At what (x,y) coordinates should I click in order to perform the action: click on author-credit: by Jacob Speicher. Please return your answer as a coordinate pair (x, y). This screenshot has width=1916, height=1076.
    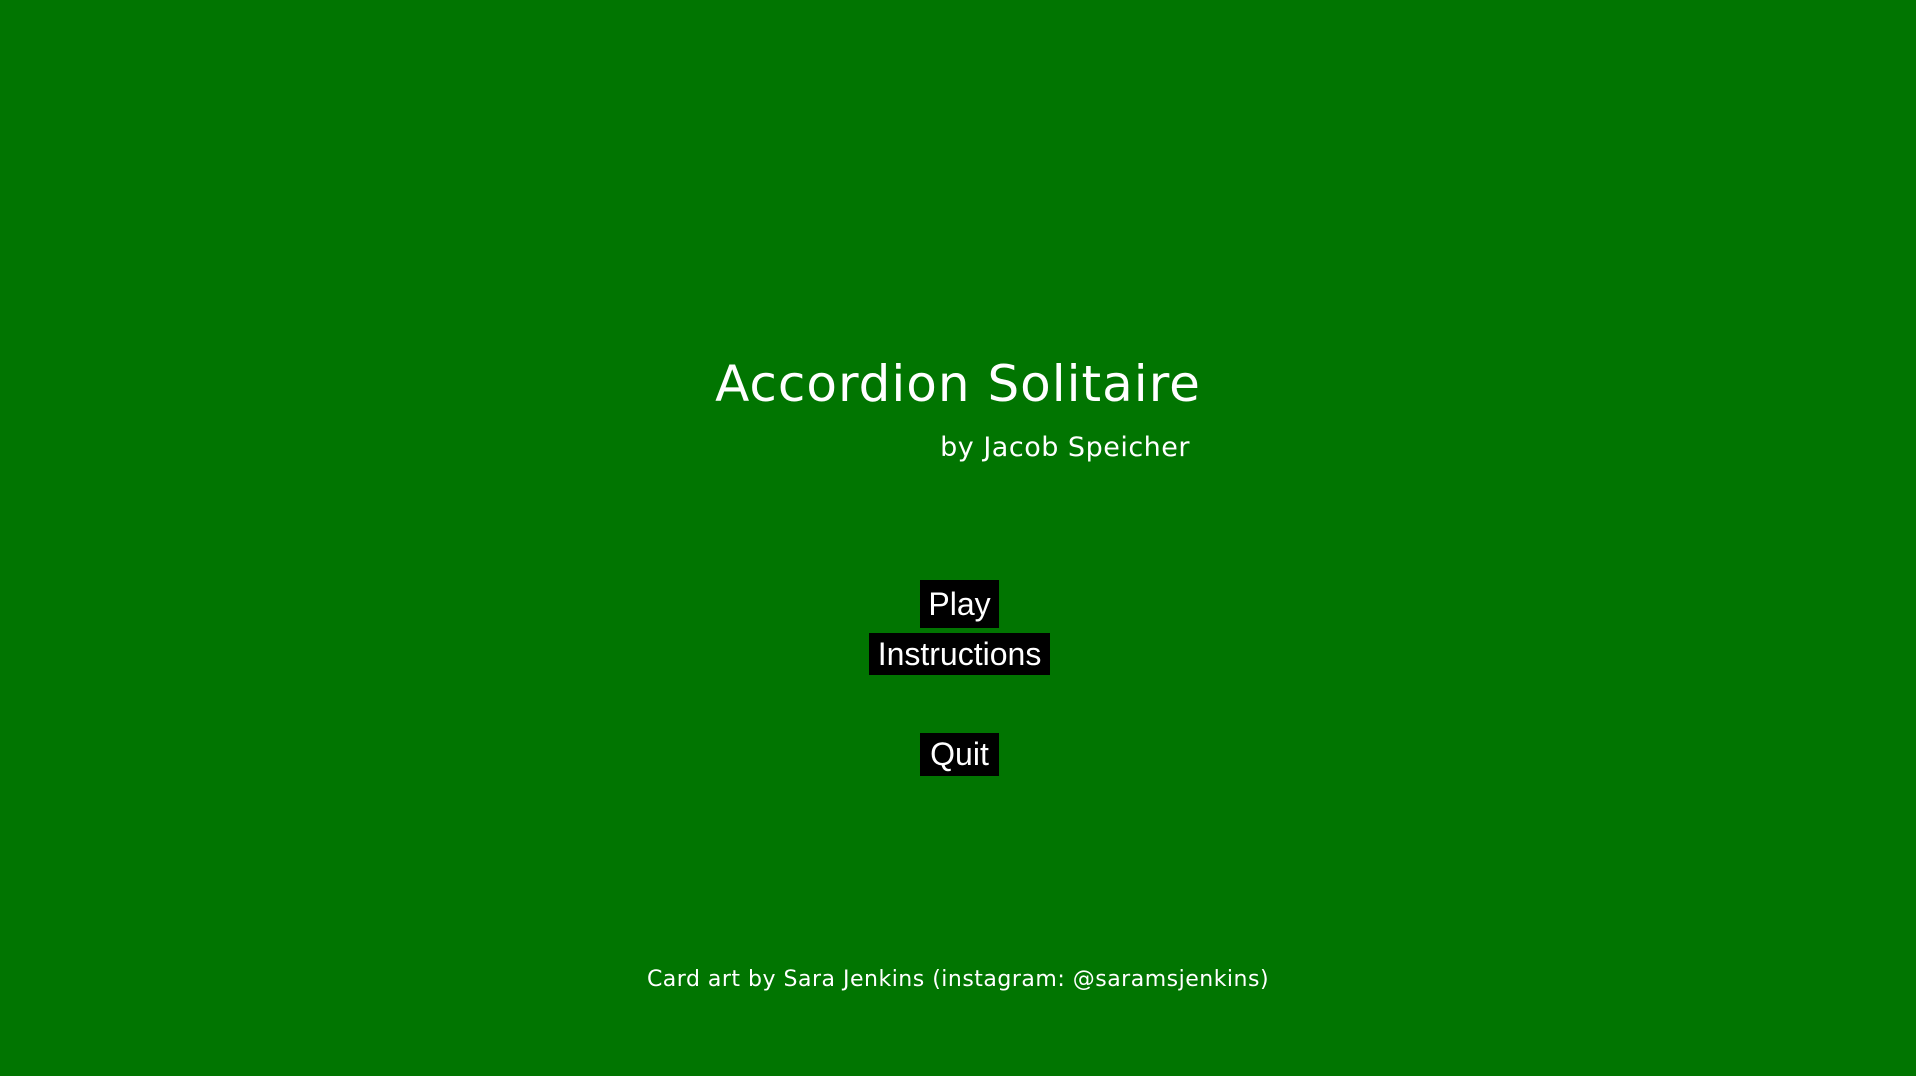
    Looking at the image, I should click on (1065, 447).